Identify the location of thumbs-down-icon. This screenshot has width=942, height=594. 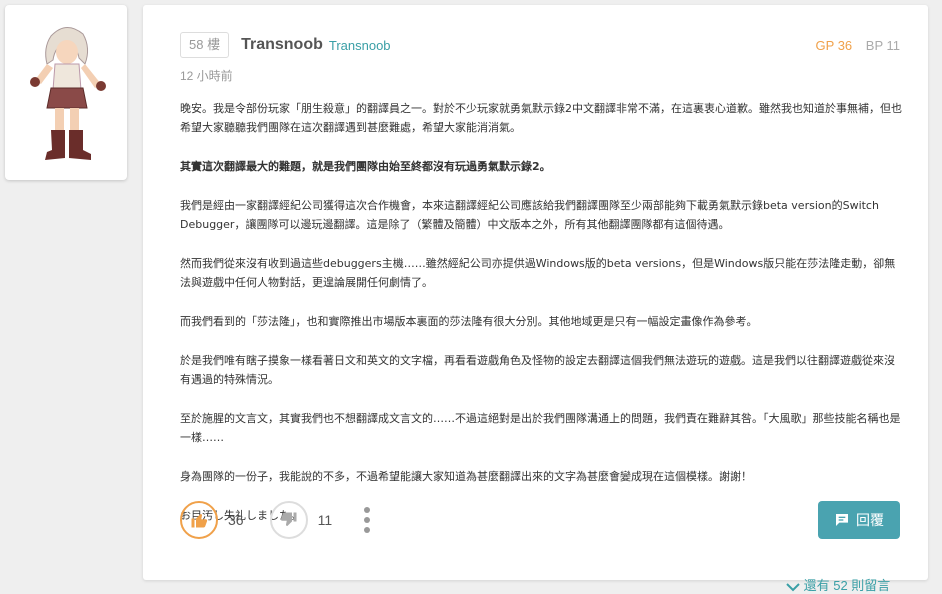
(288, 519).